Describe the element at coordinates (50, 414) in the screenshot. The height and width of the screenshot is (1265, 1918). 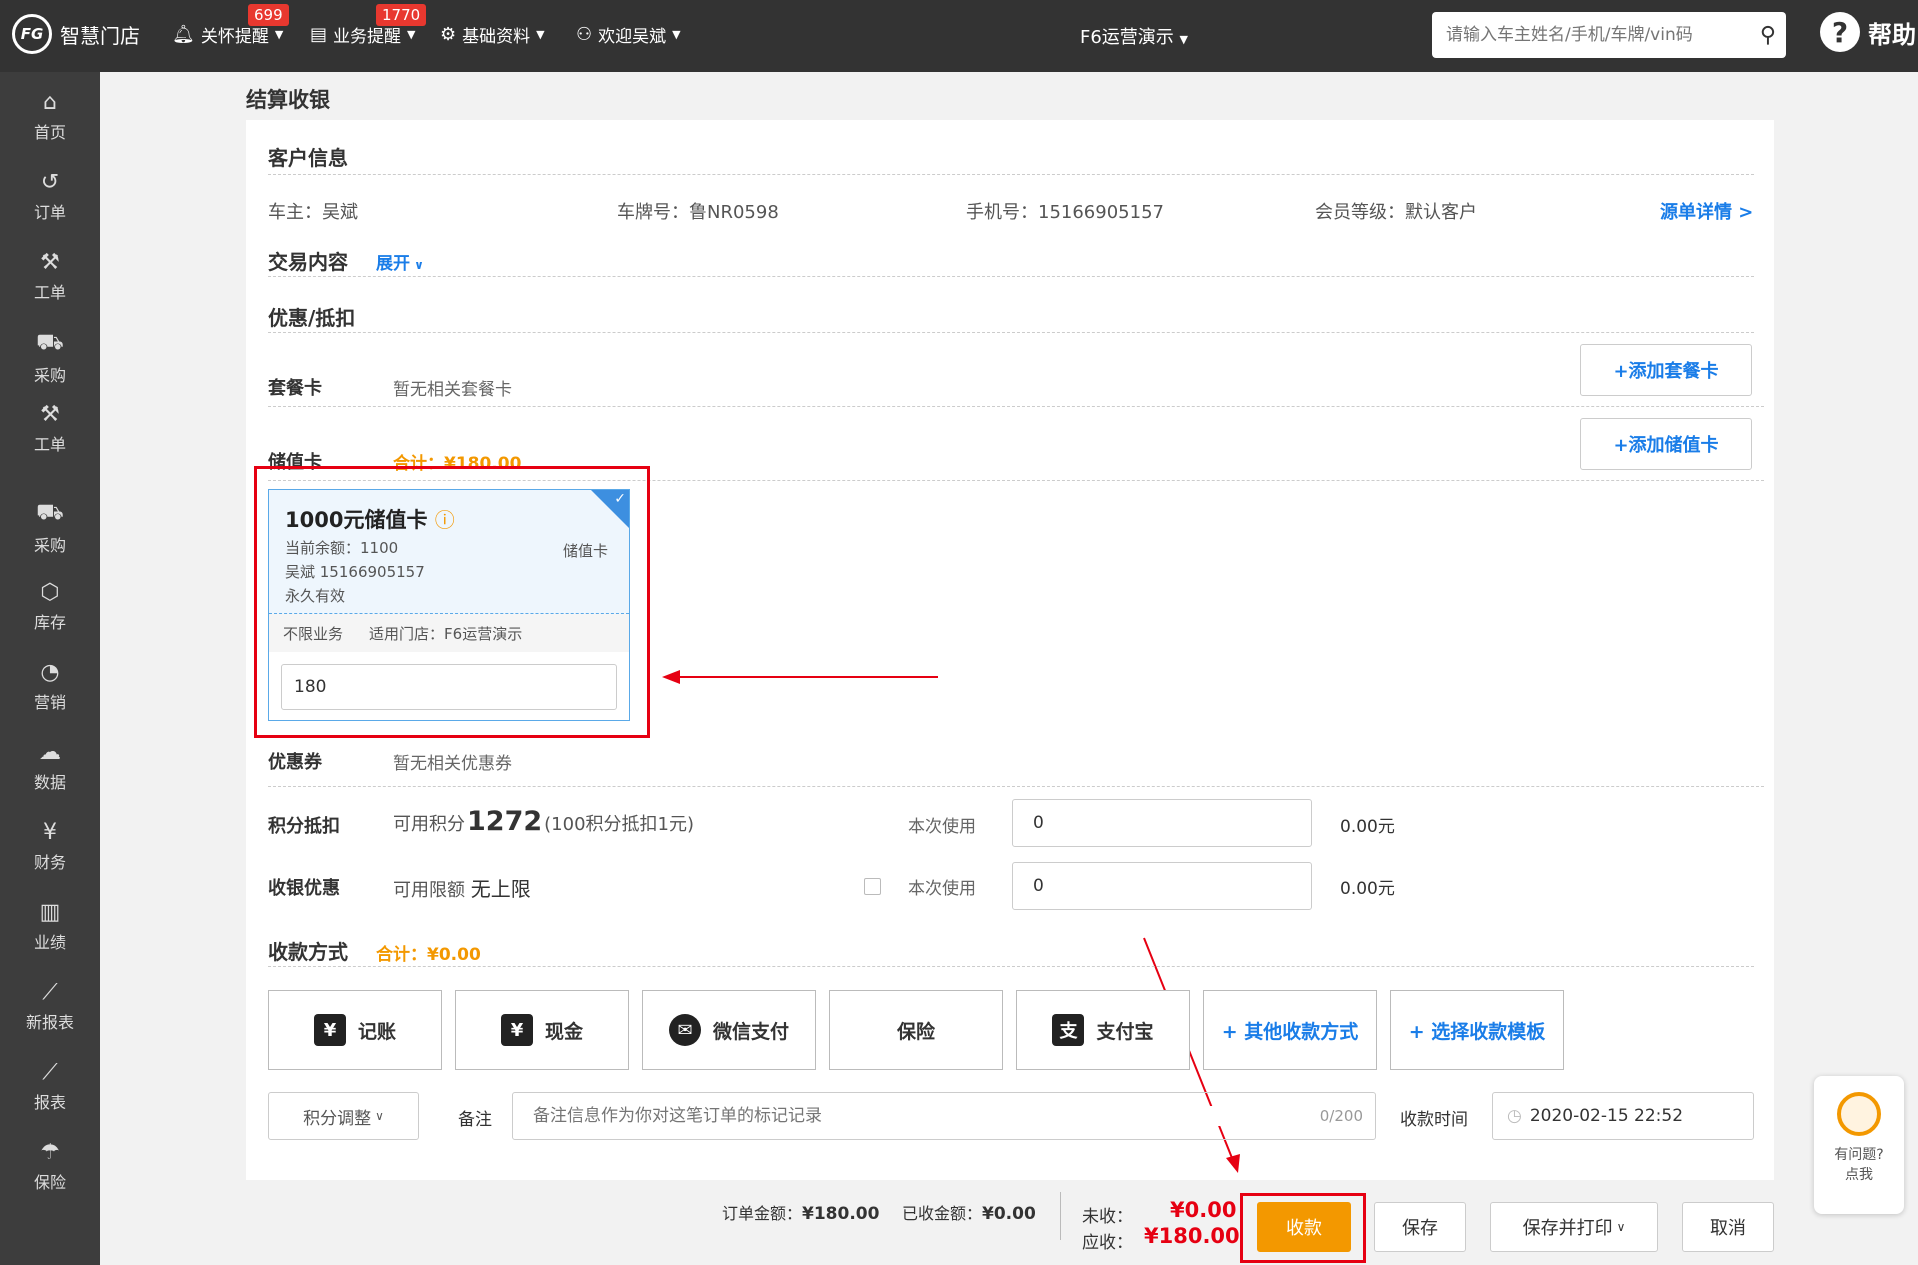
I see `wrench-icon: ⚒` at that location.